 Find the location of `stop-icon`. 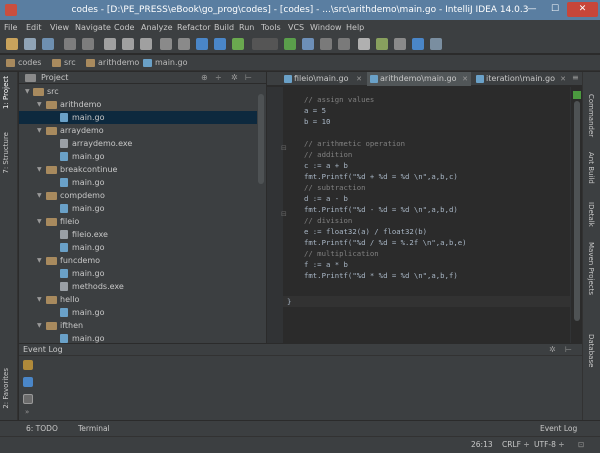

stop-icon is located at coordinates (344, 44).